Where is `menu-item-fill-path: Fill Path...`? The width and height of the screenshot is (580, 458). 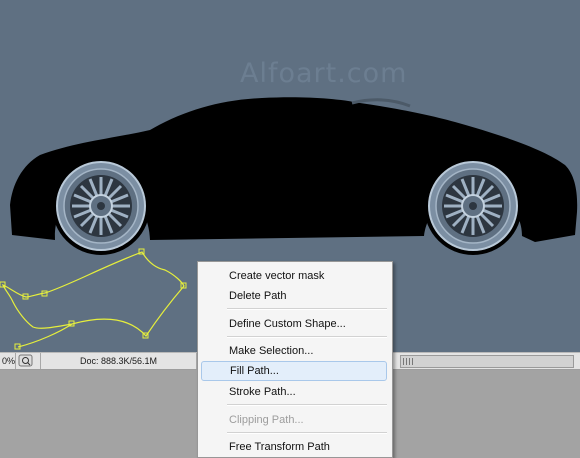
menu-item-fill-path: Fill Path... is located at coordinates (294, 371).